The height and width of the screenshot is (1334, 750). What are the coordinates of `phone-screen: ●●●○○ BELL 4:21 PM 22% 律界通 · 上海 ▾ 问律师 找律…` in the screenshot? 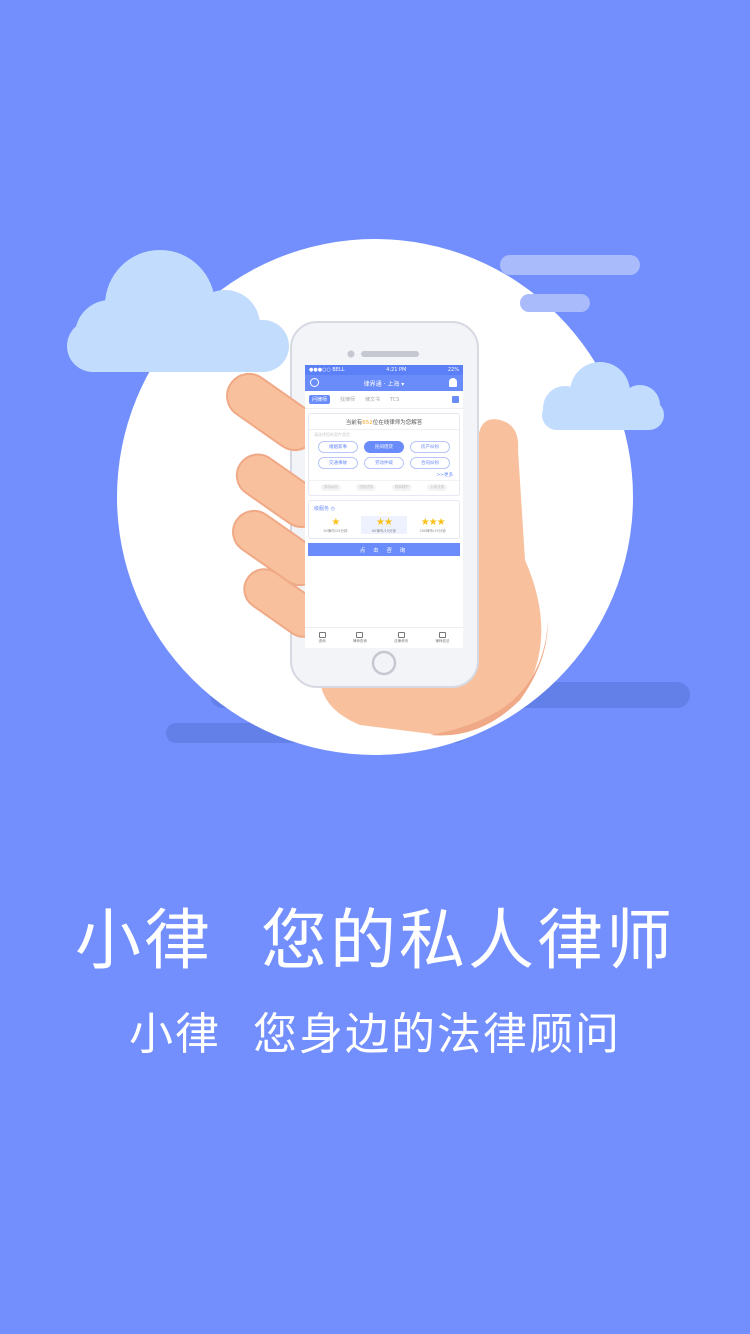 It's located at (384, 506).